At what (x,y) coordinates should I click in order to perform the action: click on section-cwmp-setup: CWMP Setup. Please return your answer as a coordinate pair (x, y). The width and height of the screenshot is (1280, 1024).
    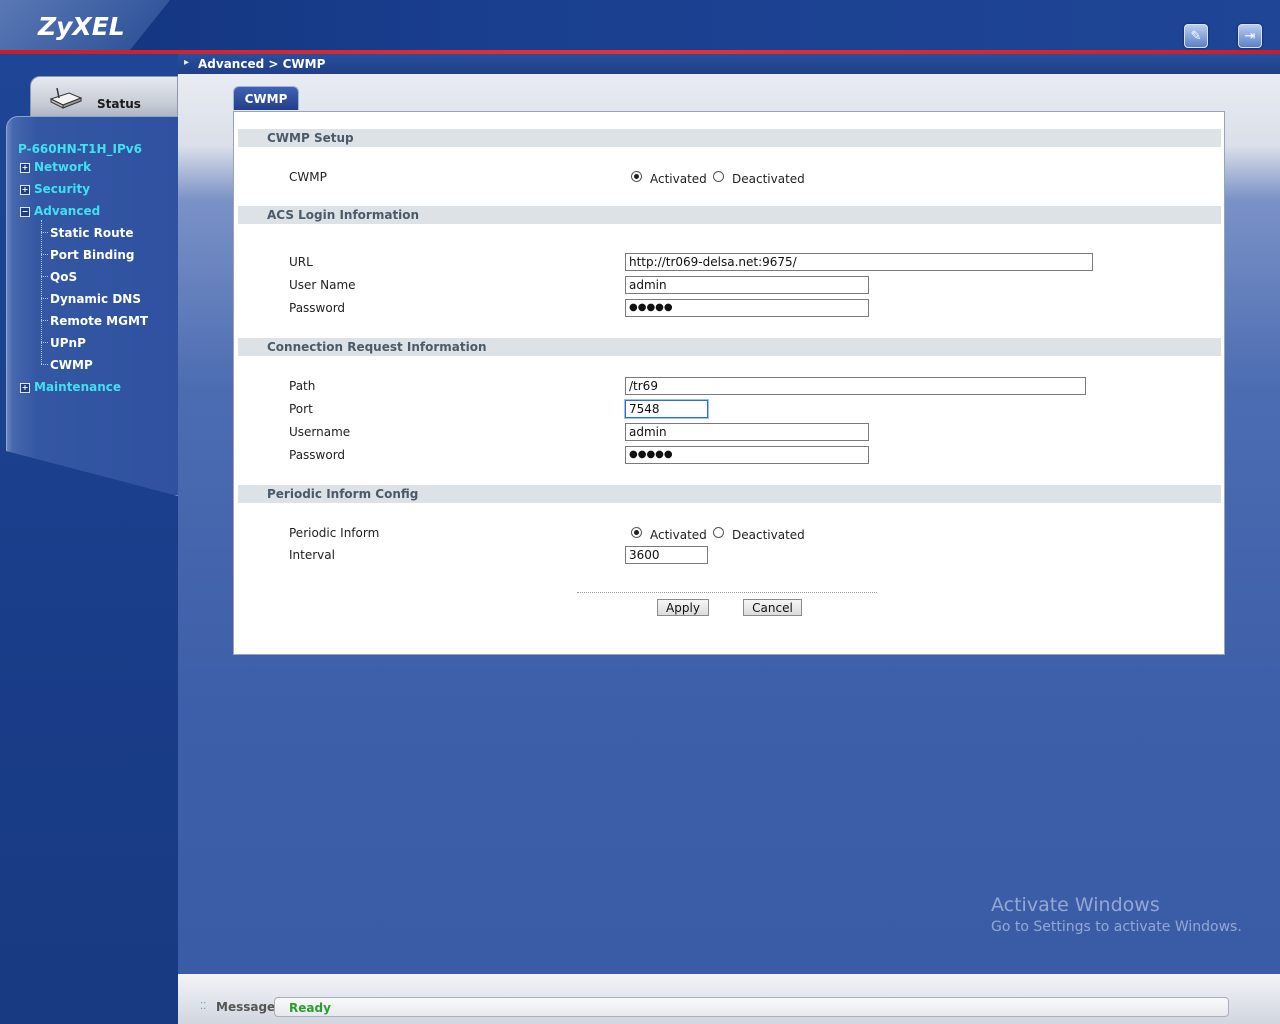
    Looking at the image, I should click on (729, 138).